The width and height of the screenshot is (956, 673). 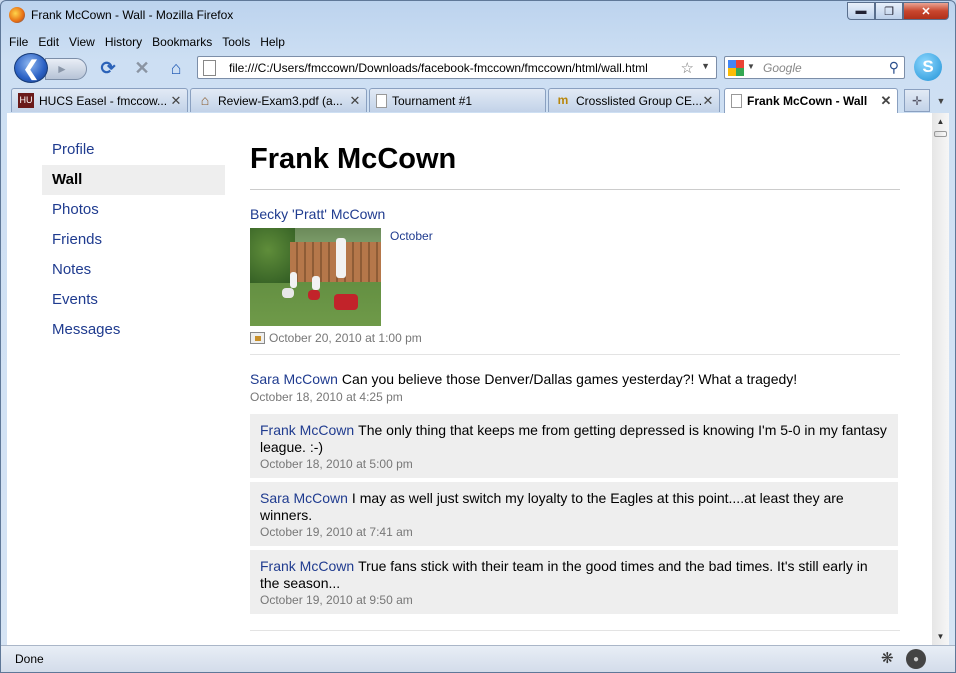 I want to click on maximize-button: ❐, so click(x=889, y=11).